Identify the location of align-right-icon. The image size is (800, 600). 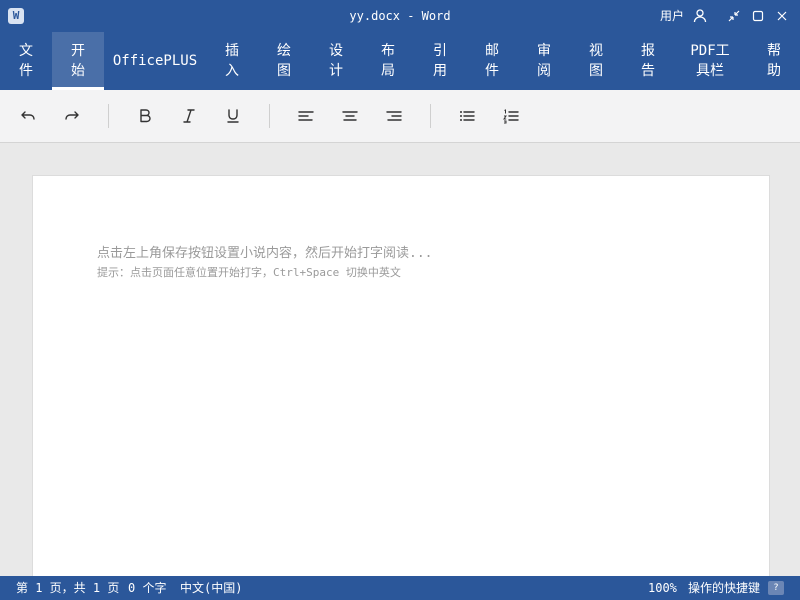
(394, 116).